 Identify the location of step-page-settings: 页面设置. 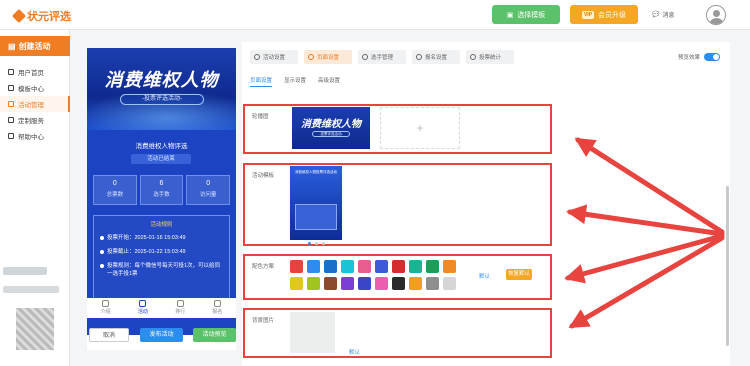
(328, 57).